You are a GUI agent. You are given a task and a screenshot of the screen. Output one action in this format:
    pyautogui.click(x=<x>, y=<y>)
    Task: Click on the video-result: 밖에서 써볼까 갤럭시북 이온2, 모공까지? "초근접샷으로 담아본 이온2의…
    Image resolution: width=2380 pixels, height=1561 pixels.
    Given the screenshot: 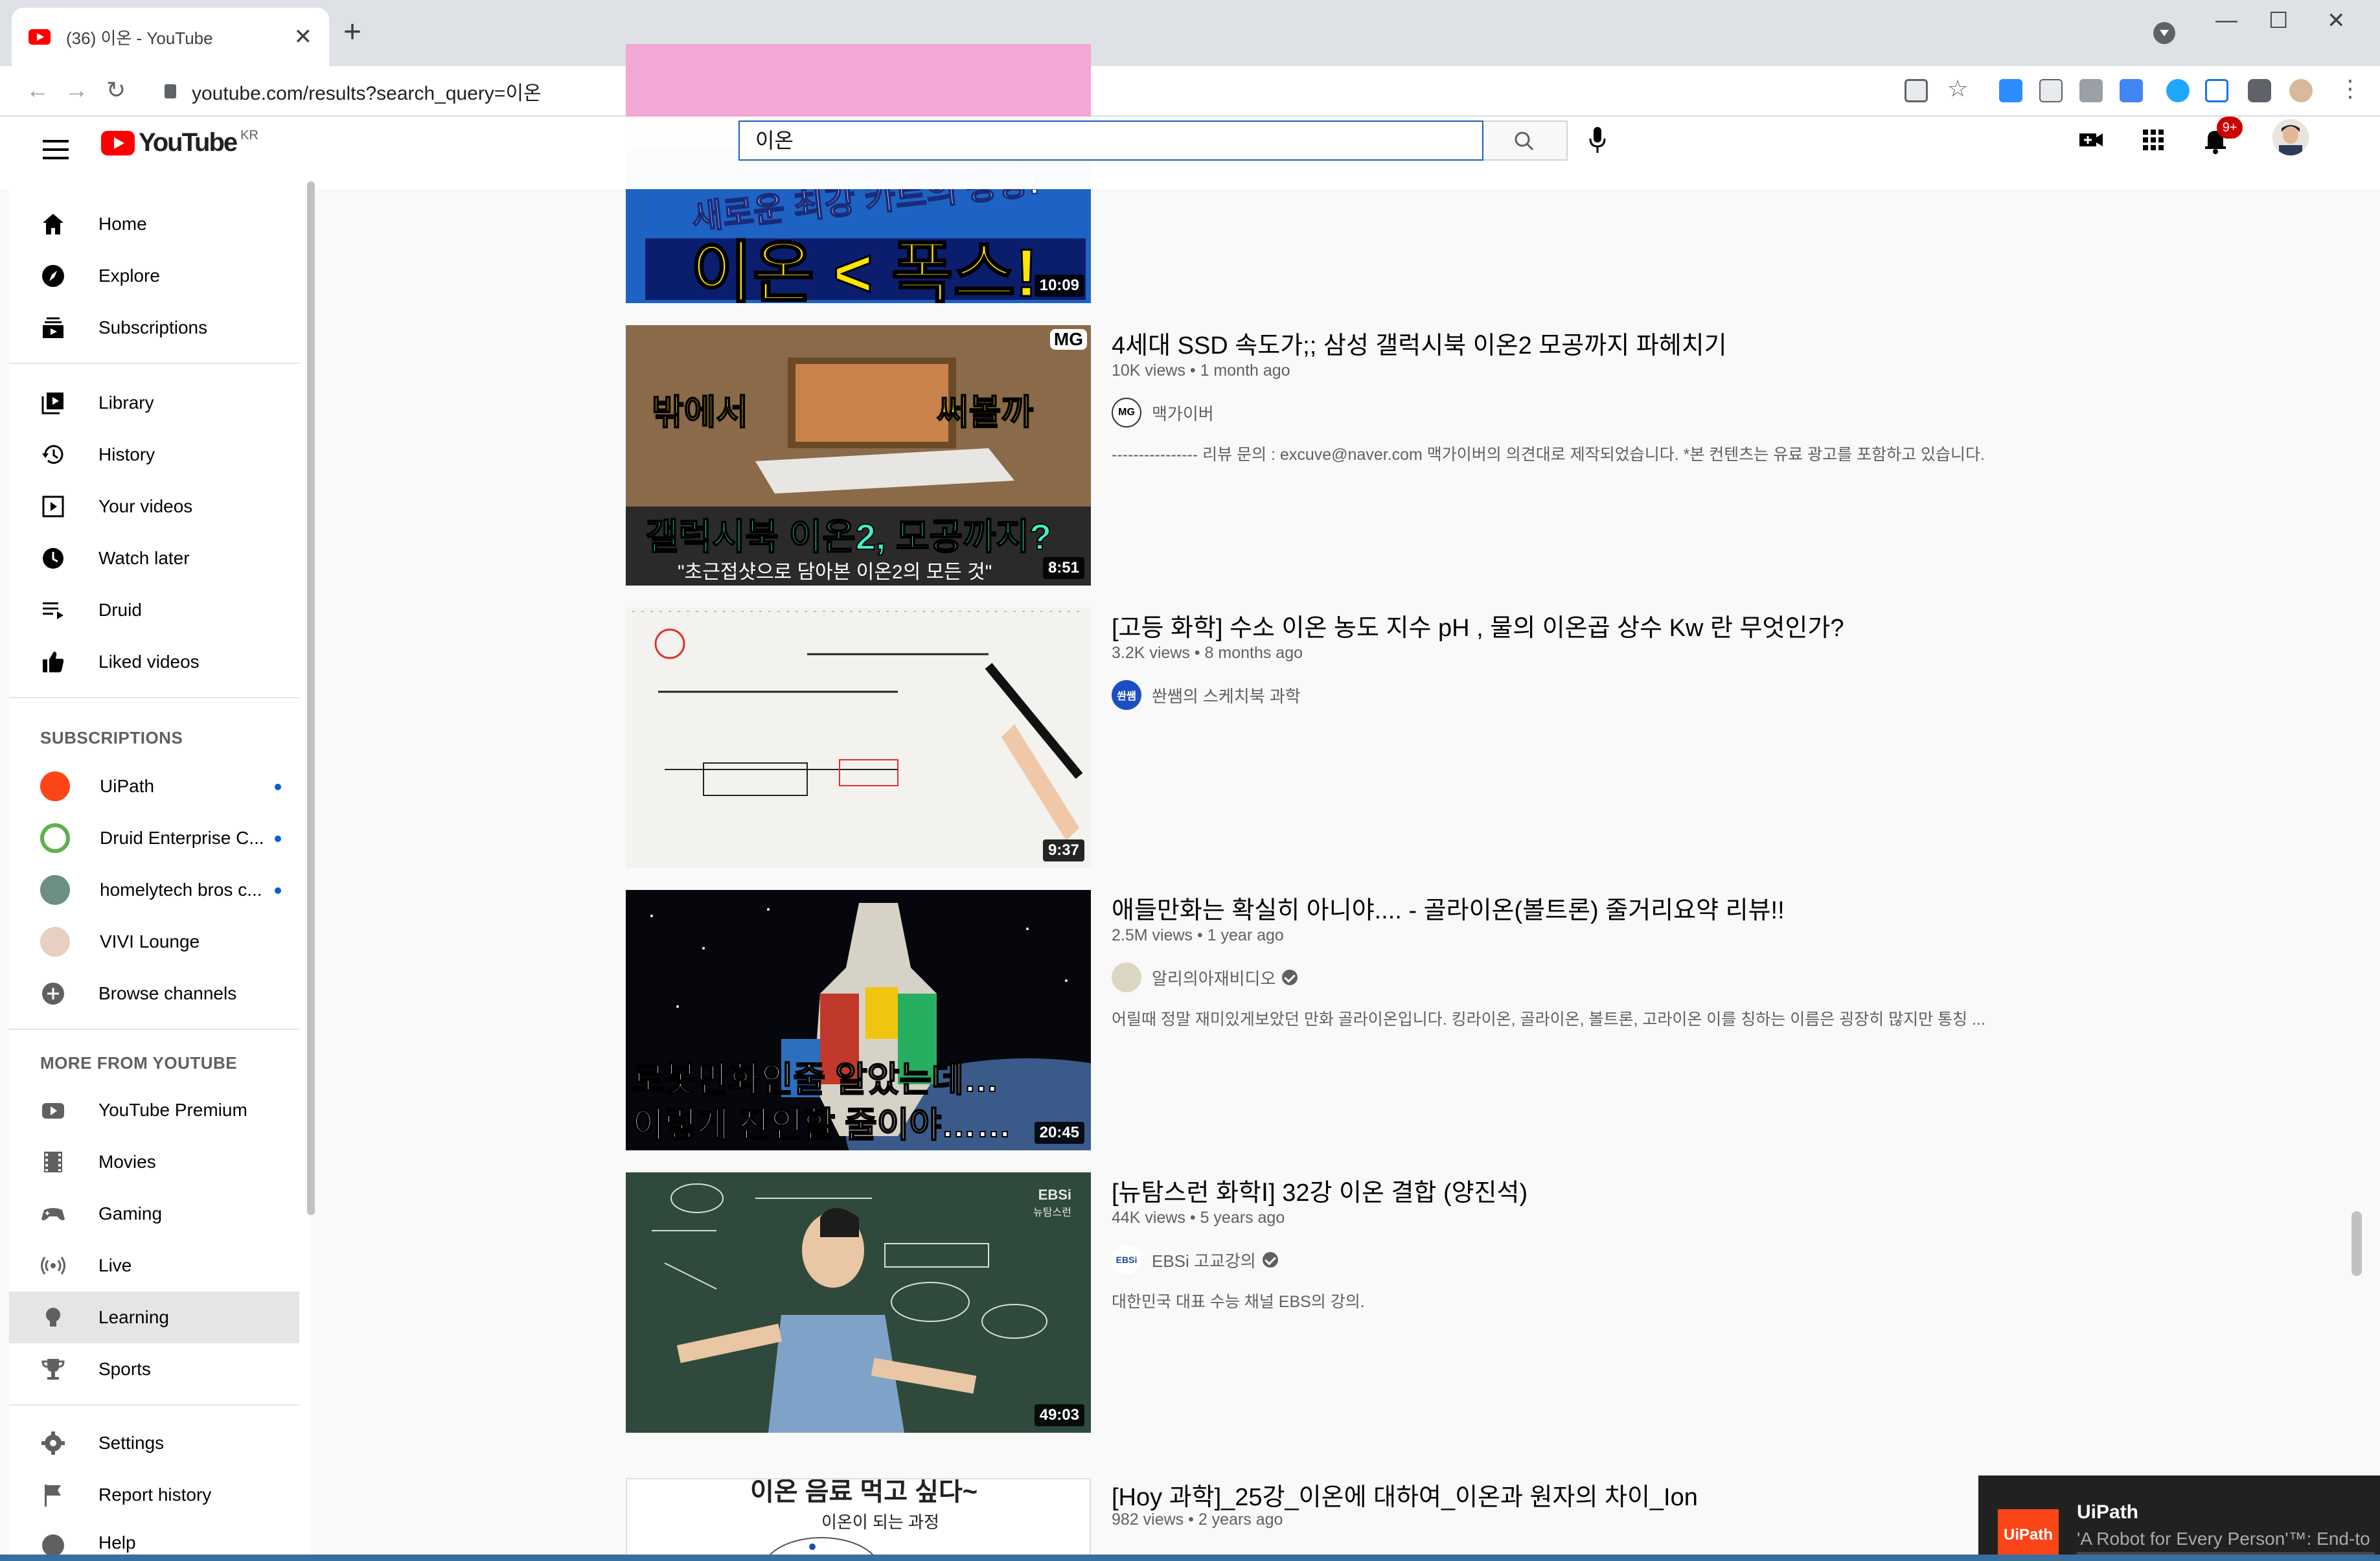 What is the action you would take?
    pyautogui.click(x=1345, y=455)
    